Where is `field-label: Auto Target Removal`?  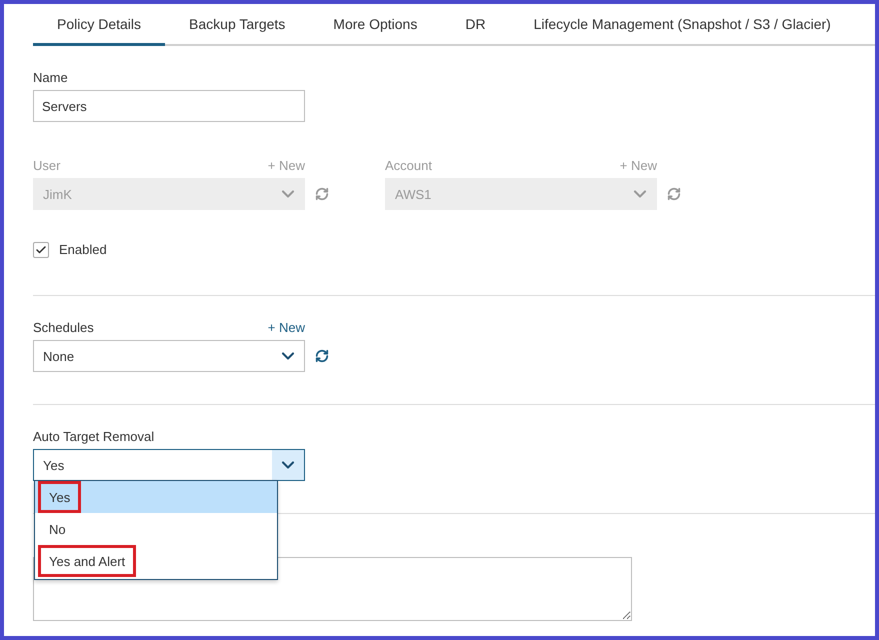
field-label: Auto Target Removal is located at coordinates (94, 437).